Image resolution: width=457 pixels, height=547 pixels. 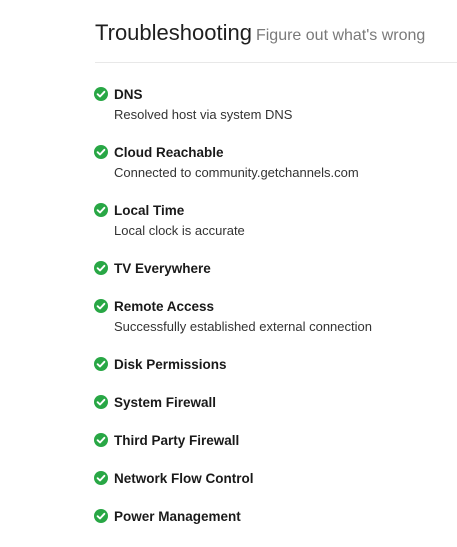 What do you see at coordinates (179, 230) in the screenshot?
I see `check-detail: Local clock is accurate` at bounding box center [179, 230].